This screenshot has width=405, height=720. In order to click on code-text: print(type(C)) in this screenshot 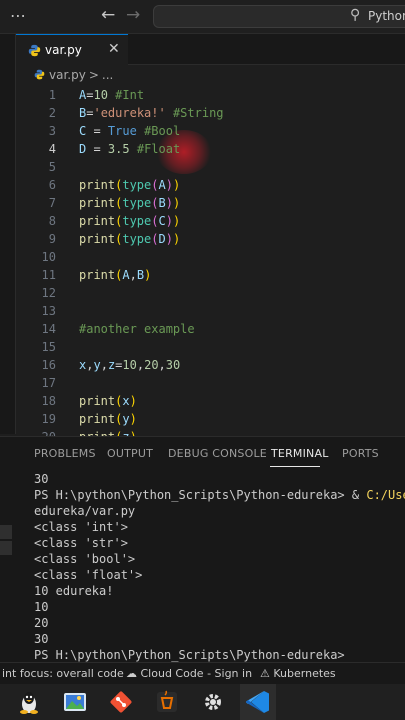, I will do `click(130, 221)`.